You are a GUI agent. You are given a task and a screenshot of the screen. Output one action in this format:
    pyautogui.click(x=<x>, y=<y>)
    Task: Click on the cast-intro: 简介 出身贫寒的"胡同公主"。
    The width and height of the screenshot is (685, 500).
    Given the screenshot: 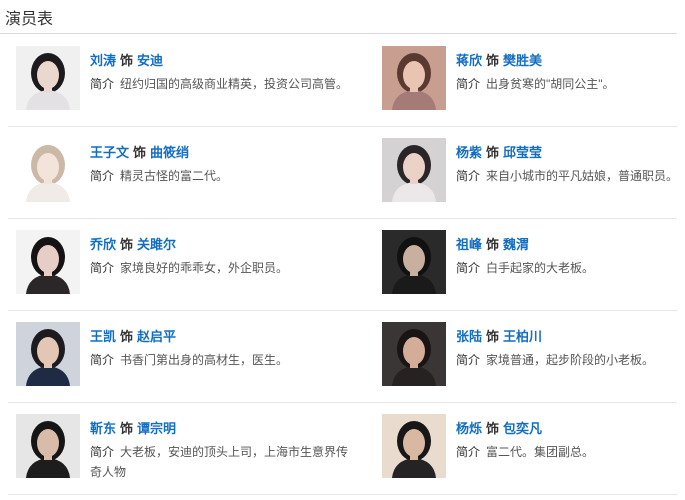 What is the action you would take?
    pyautogui.click(x=570, y=84)
    